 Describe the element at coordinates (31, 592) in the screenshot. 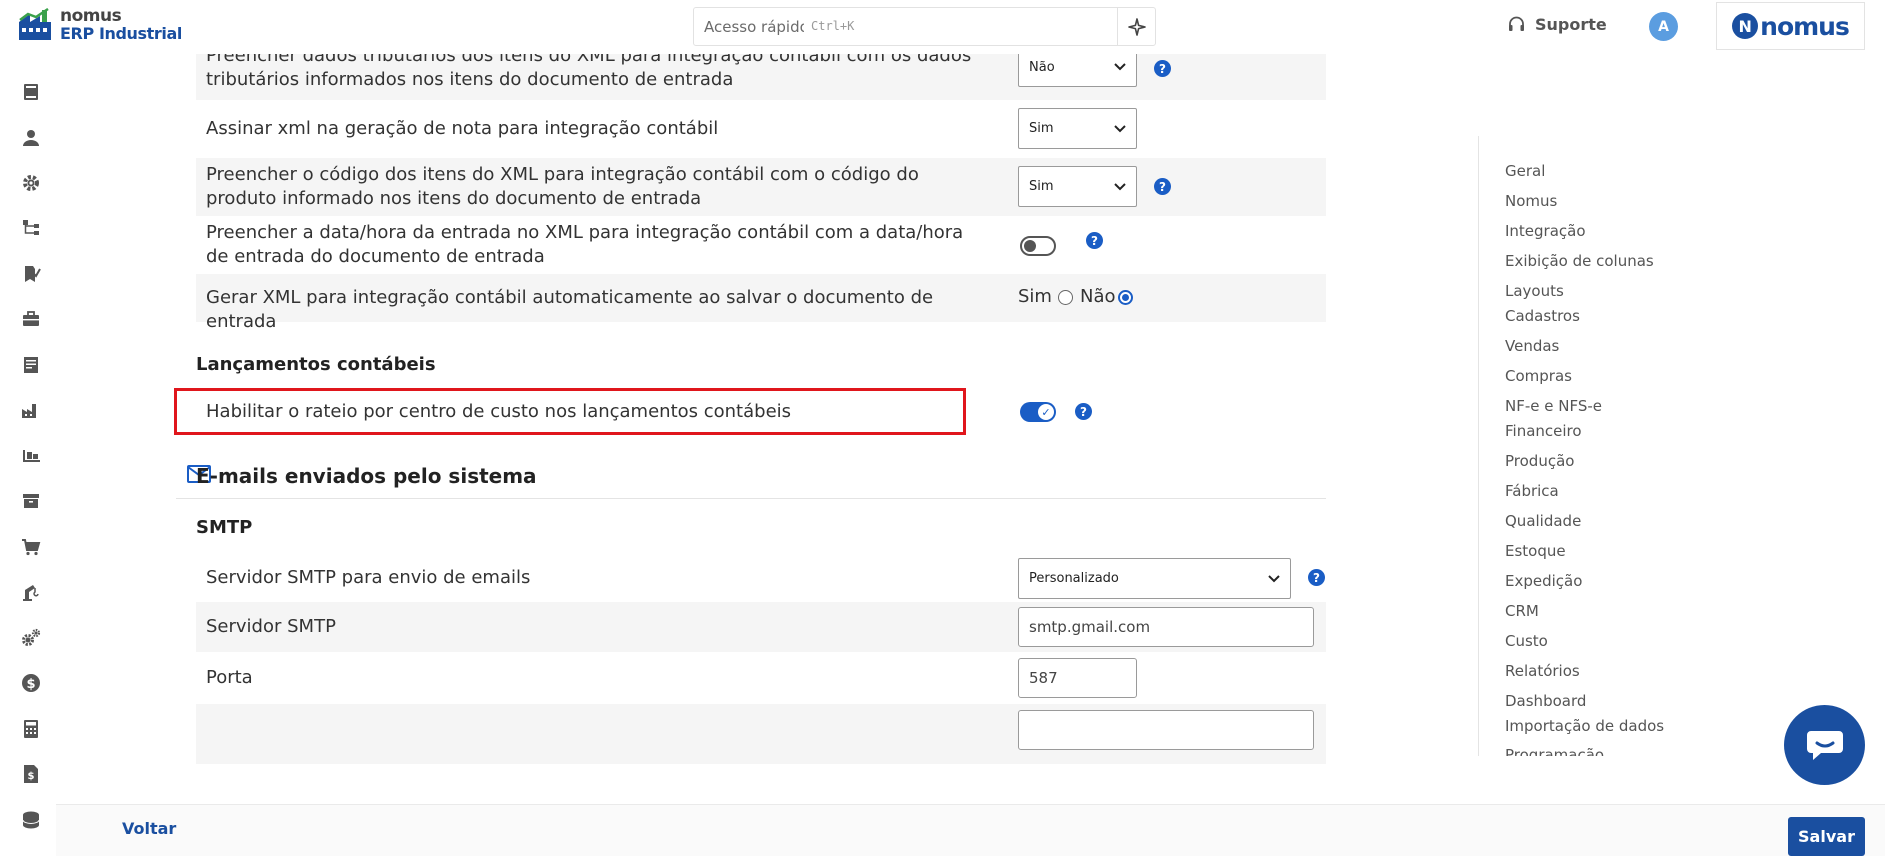

I see `crane-icon` at that location.